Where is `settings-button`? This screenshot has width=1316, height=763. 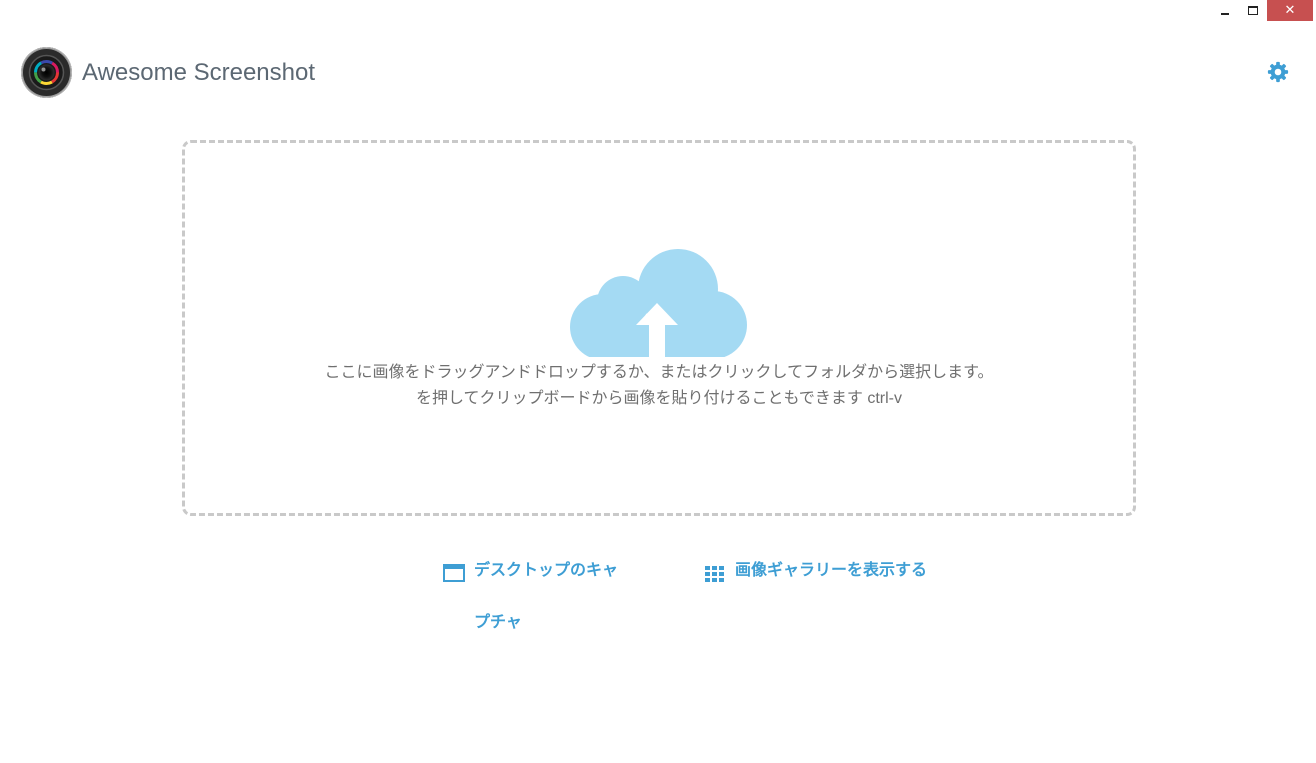
settings-button is located at coordinates (1278, 72).